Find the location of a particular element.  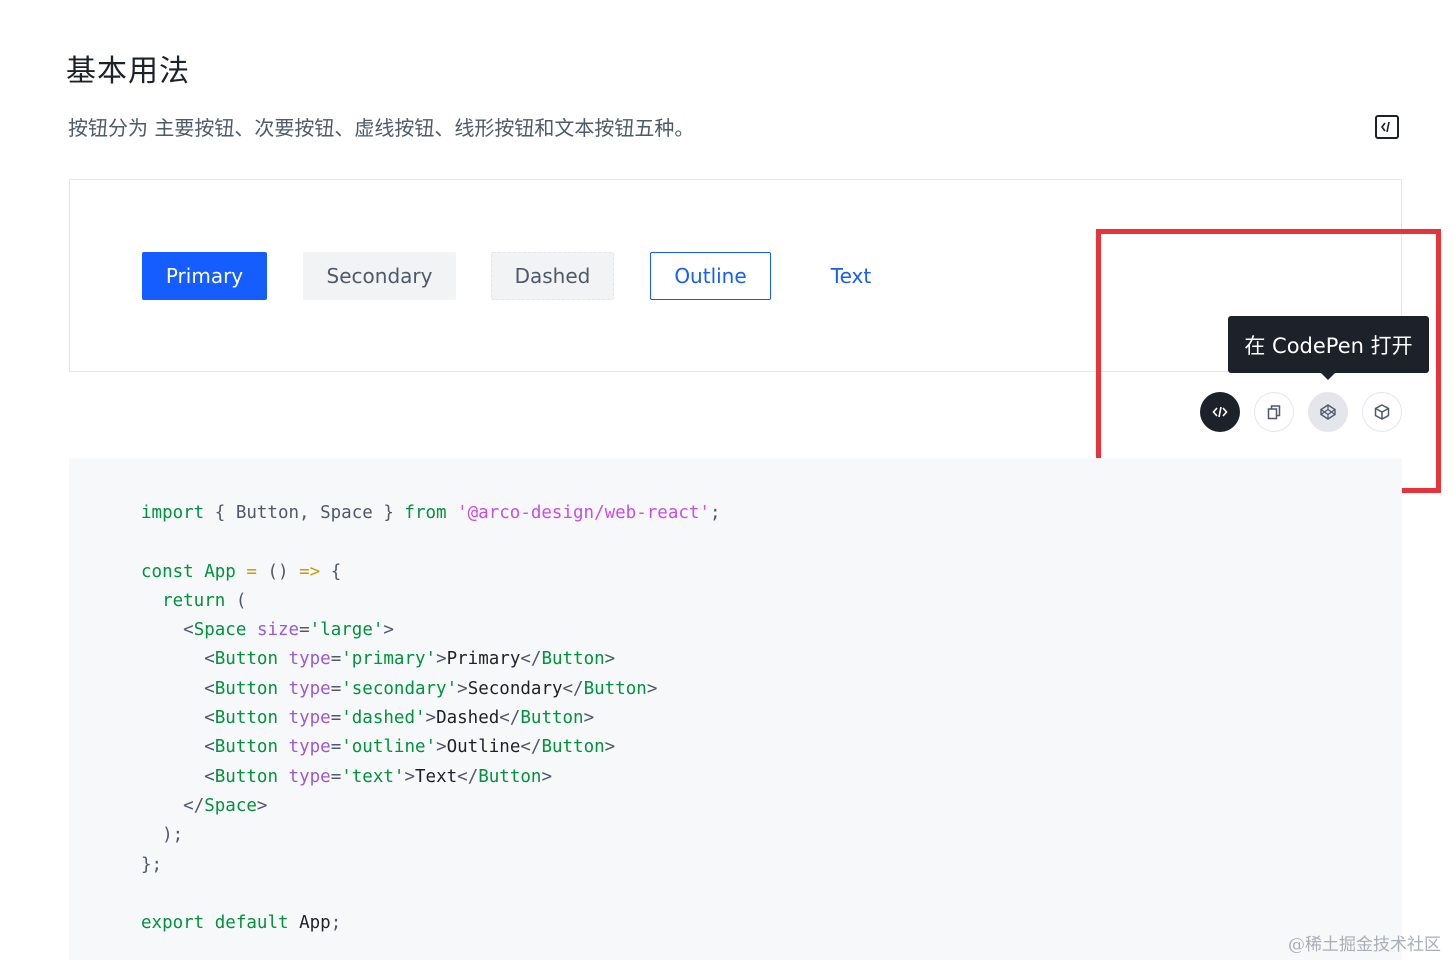

copy-code-button is located at coordinates (1274, 412).